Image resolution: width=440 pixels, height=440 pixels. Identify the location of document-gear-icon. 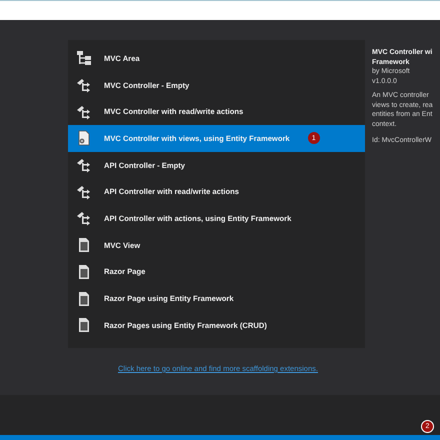
(84, 138).